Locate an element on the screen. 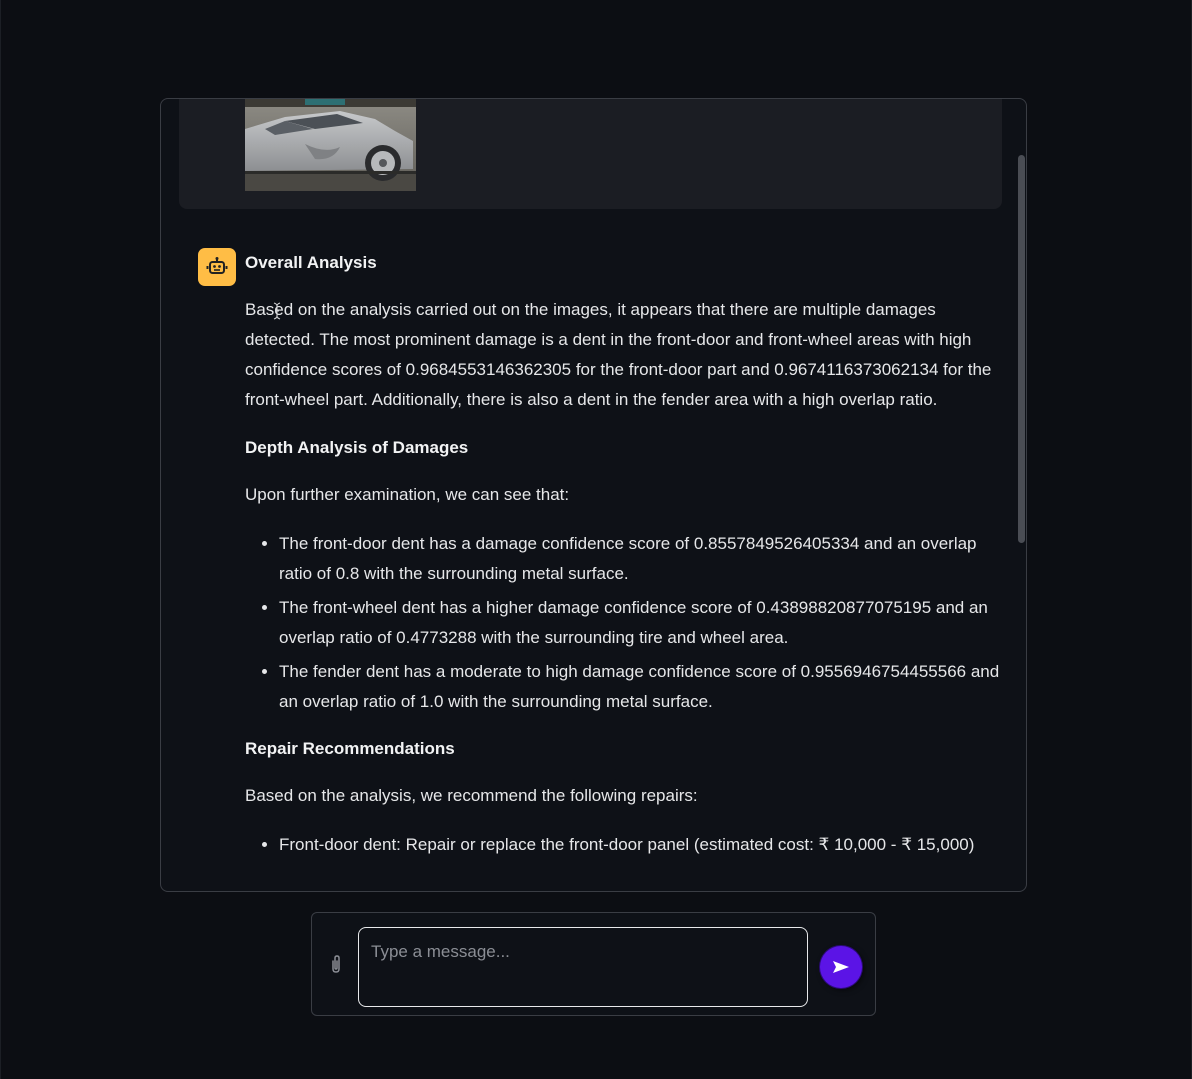 The width and height of the screenshot is (1192, 1079). paperclip-icon is located at coordinates (336, 964).